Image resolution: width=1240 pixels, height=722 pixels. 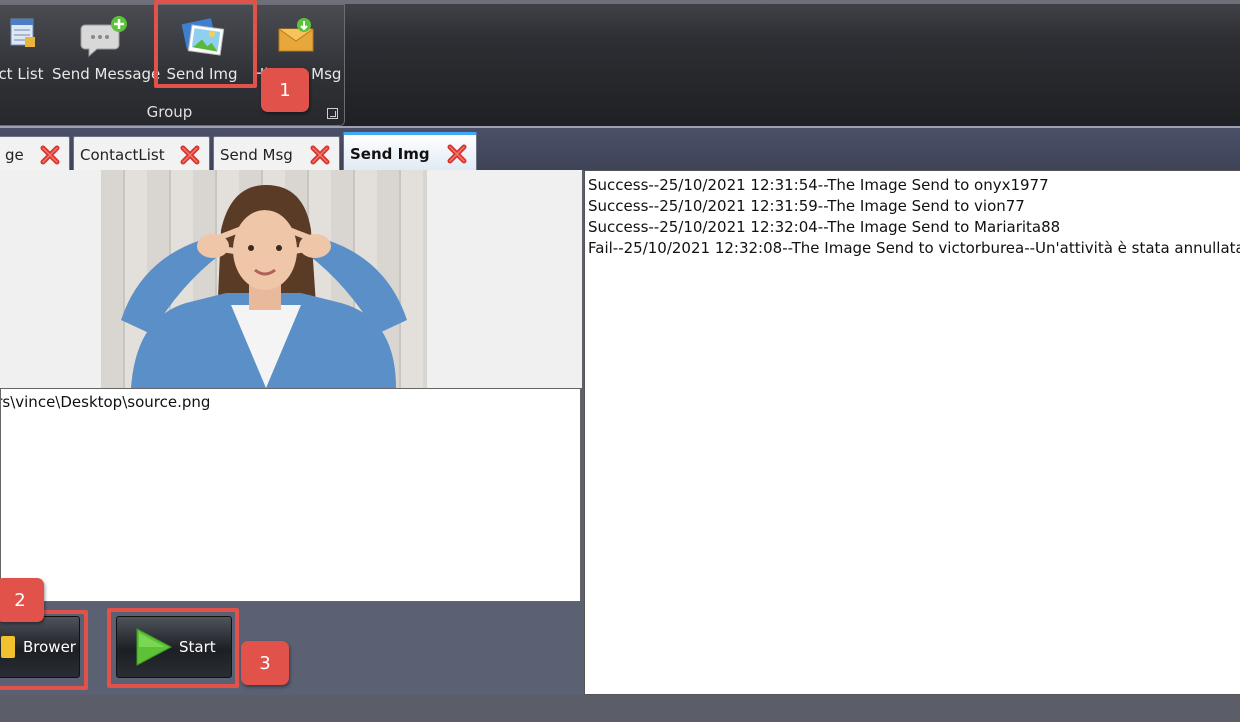 I want to click on contact-list-button: ct List, so click(x=23, y=51).